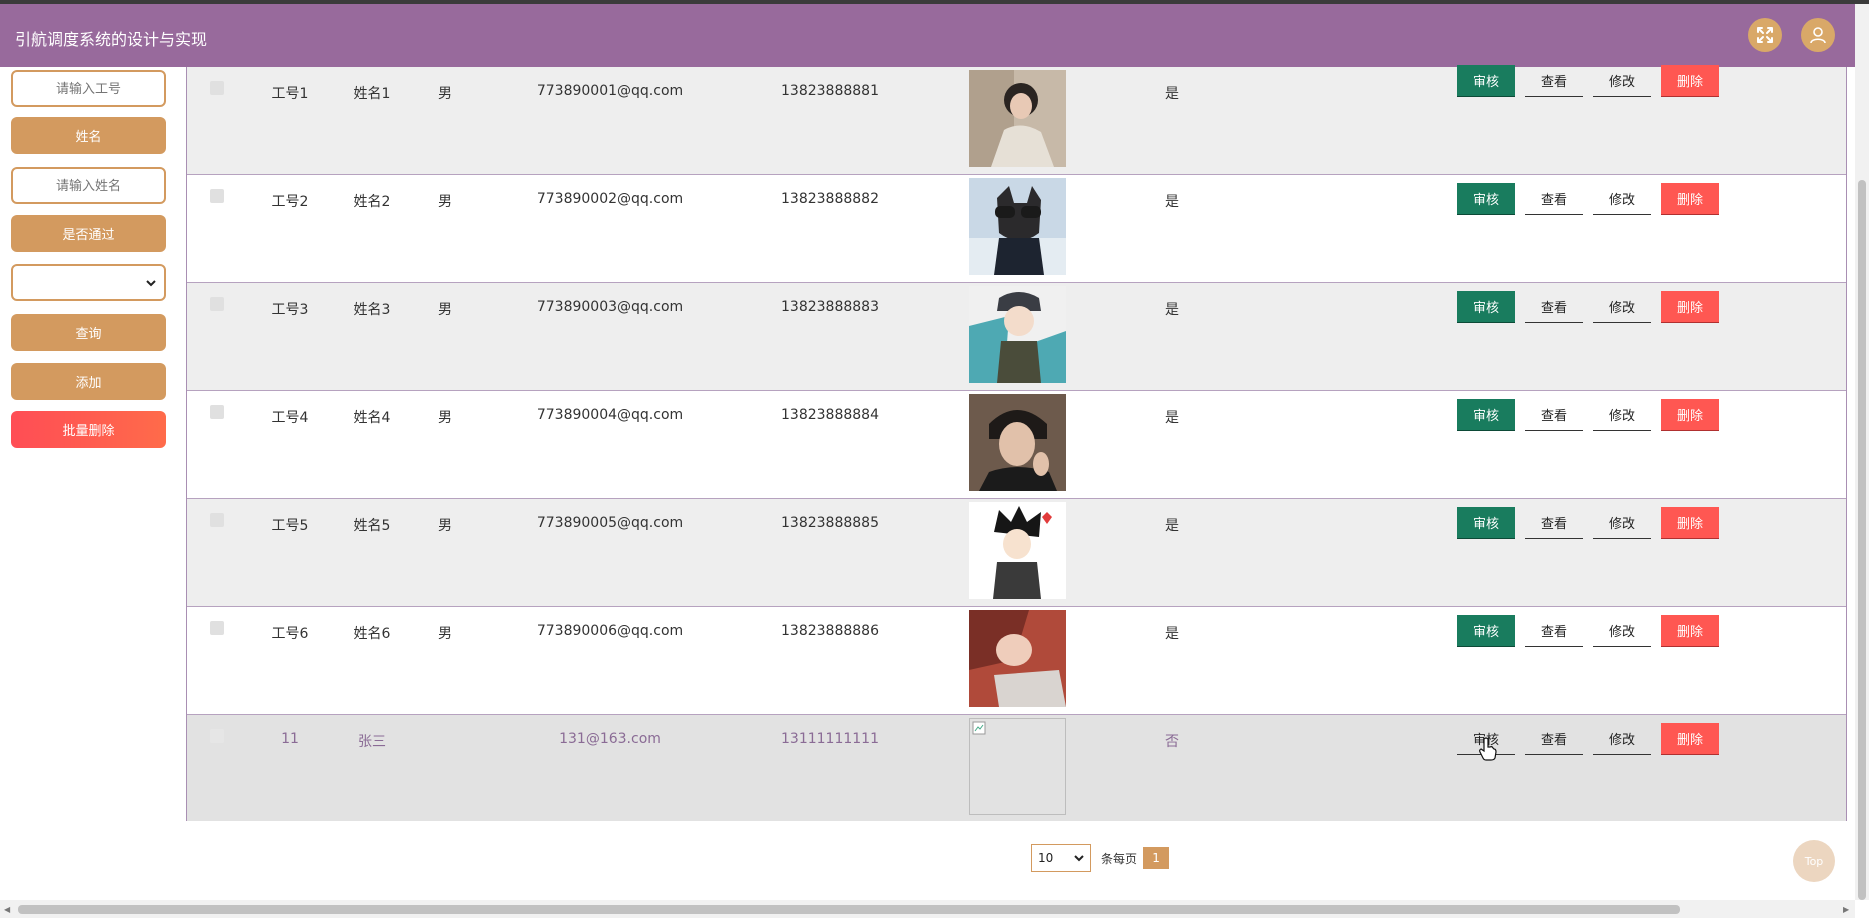 This screenshot has height=918, width=1869. Describe the element at coordinates (1818, 35) in the screenshot. I see `user-button` at that location.